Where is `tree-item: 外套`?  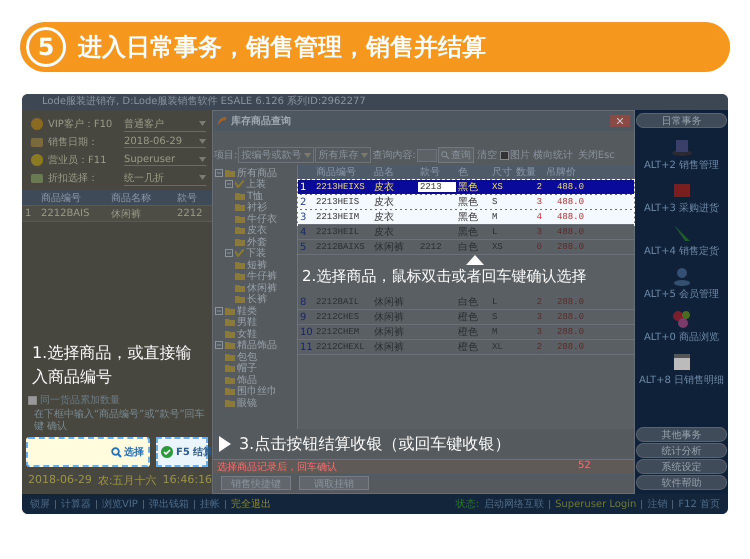
tree-item: 外套 is located at coordinates (257, 241).